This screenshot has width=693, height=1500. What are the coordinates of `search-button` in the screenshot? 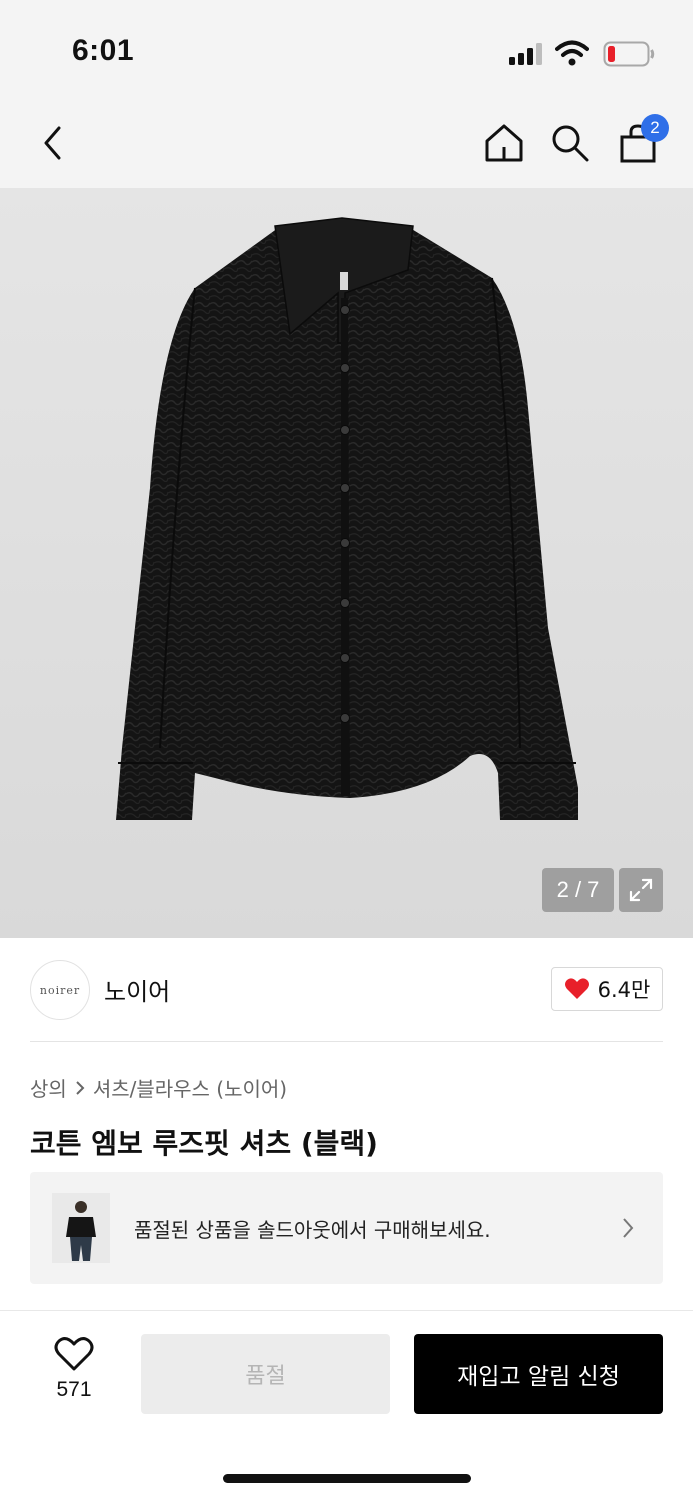 It's located at (570, 143).